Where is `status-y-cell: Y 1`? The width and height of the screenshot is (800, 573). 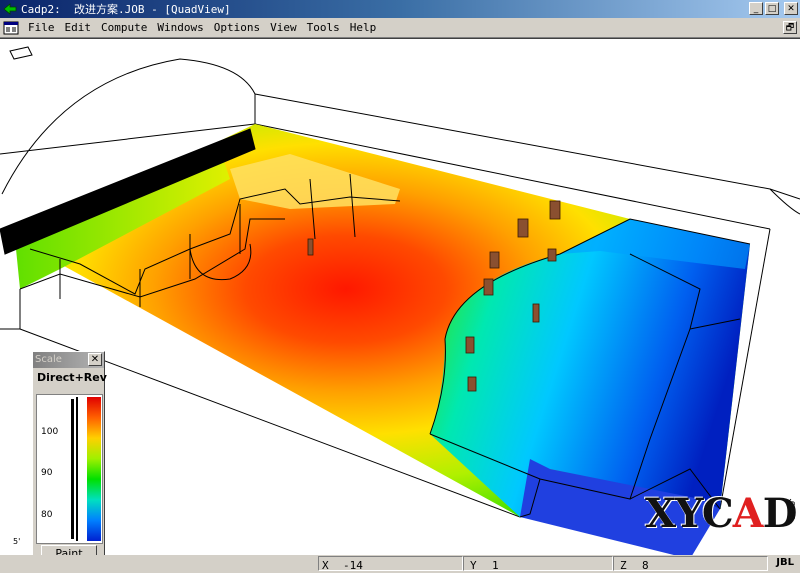 status-y-cell: Y 1 is located at coordinates (538, 564).